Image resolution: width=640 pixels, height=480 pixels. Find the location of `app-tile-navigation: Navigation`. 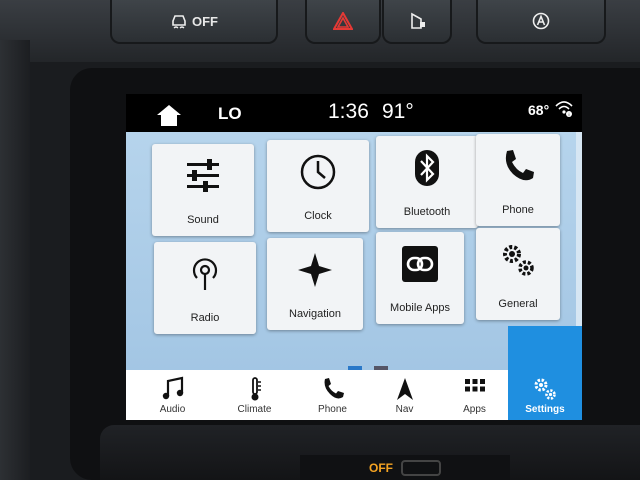

app-tile-navigation: Navigation is located at coordinates (315, 284).